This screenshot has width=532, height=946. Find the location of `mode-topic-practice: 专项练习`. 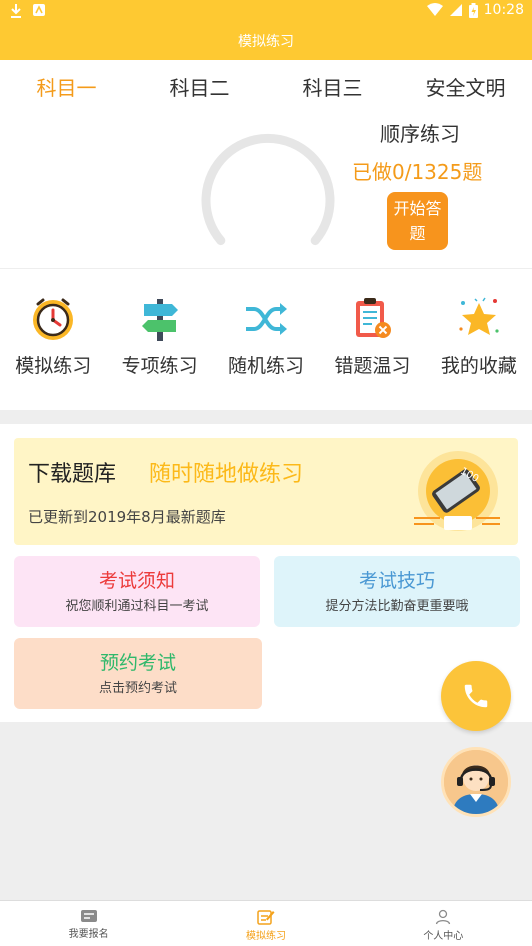

mode-topic-practice: 专项练习 is located at coordinates (159, 339).